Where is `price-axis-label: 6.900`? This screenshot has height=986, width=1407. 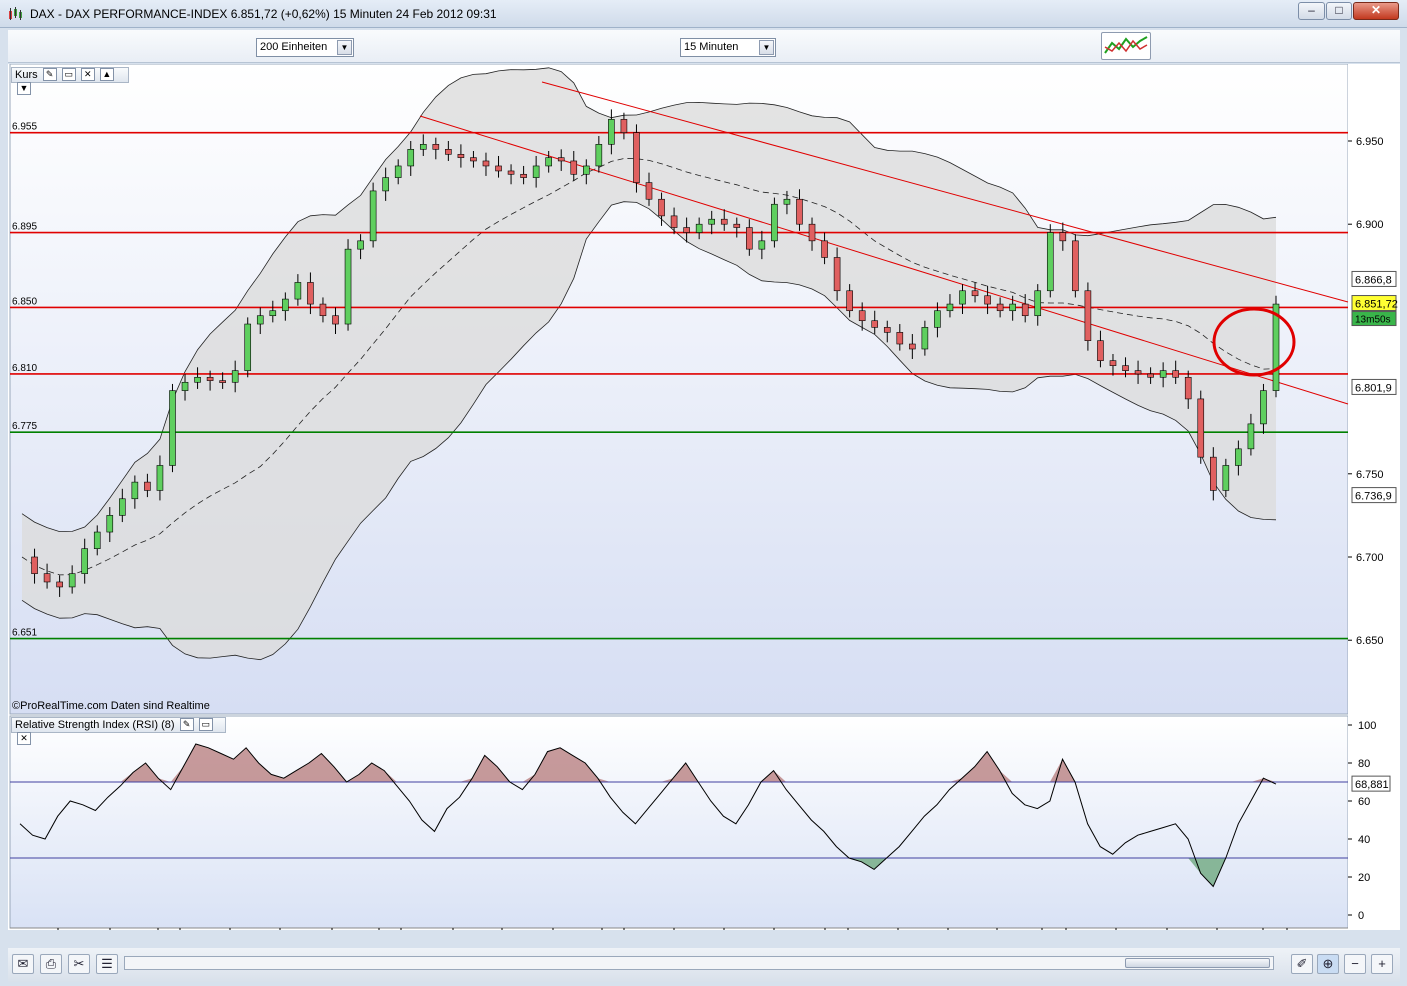
price-axis-label: 6.900 is located at coordinates (1370, 225).